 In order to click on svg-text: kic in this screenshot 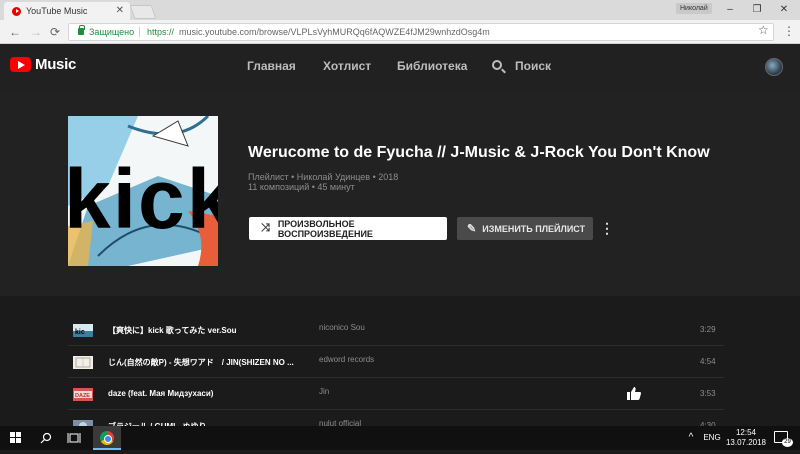, I will do `click(80, 332)`.